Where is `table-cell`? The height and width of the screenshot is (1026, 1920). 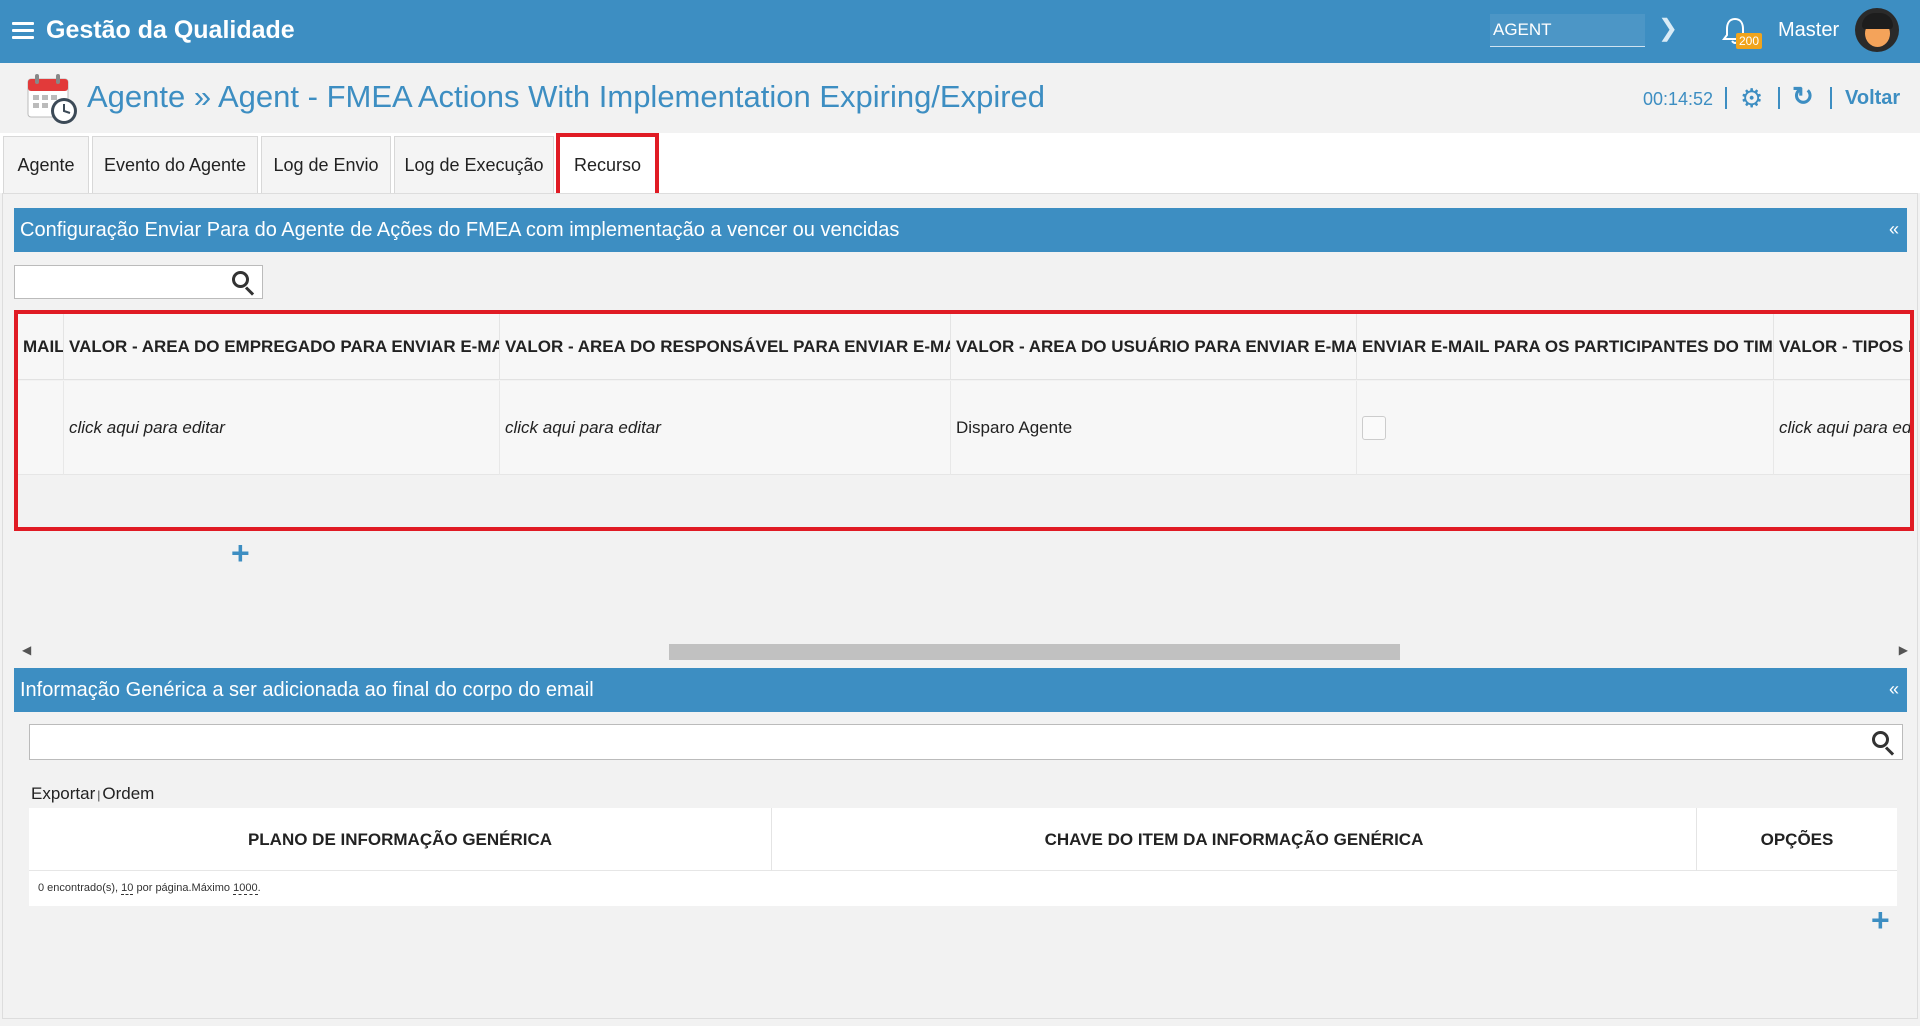 table-cell is located at coordinates (41, 428).